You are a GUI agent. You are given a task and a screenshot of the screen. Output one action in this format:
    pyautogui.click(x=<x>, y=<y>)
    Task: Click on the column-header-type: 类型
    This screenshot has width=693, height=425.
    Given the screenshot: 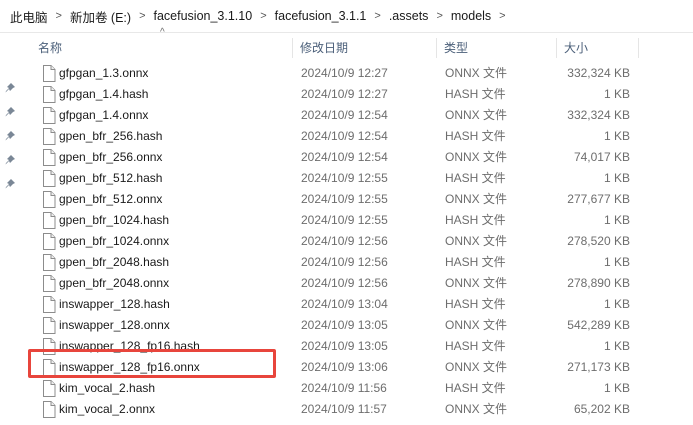 What is the action you would take?
    pyautogui.click(x=498, y=48)
    